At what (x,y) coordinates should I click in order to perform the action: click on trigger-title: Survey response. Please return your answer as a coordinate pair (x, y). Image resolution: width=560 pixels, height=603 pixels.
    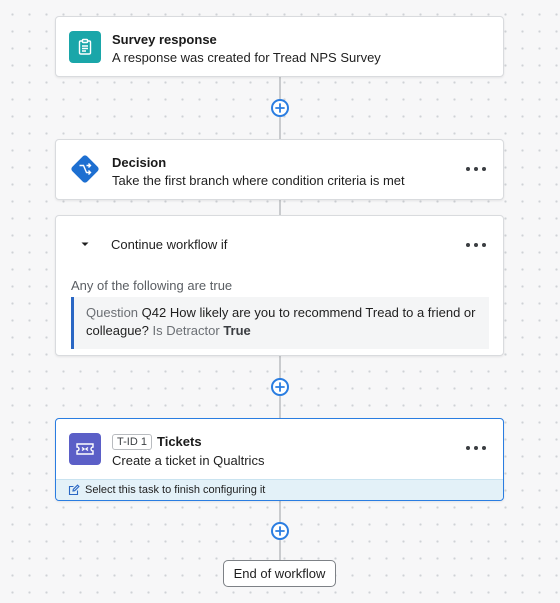
    Looking at the image, I should click on (164, 39).